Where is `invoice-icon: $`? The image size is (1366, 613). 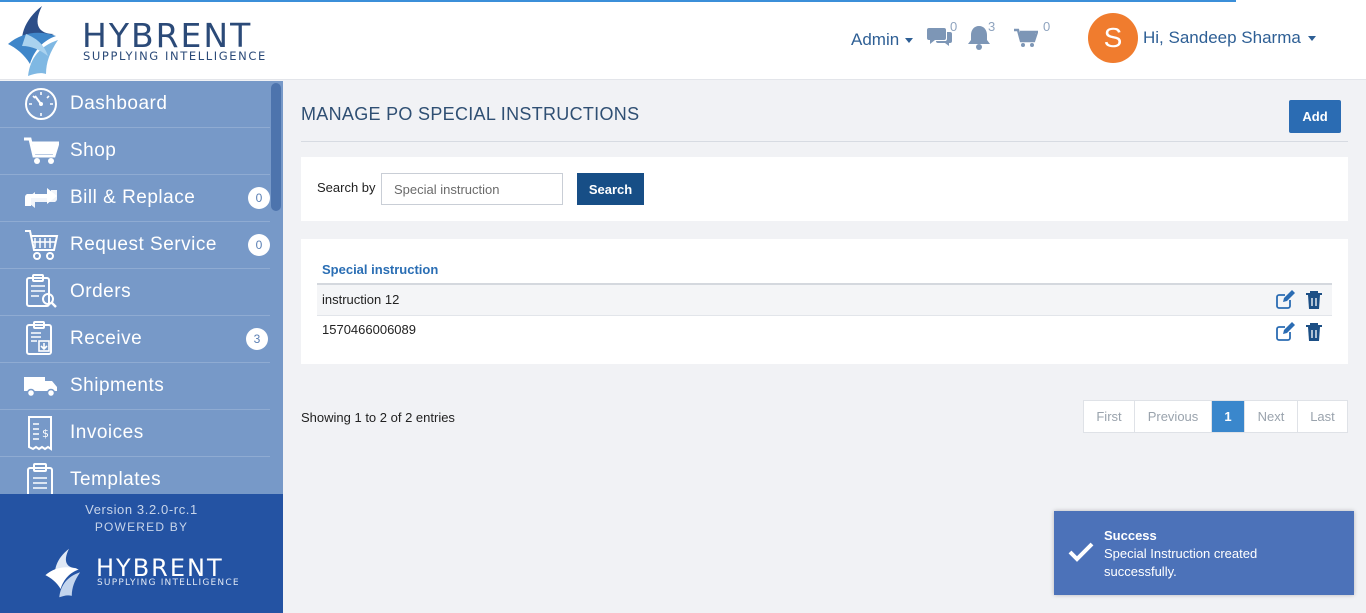 invoice-icon: $ is located at coordinates (41, 433).